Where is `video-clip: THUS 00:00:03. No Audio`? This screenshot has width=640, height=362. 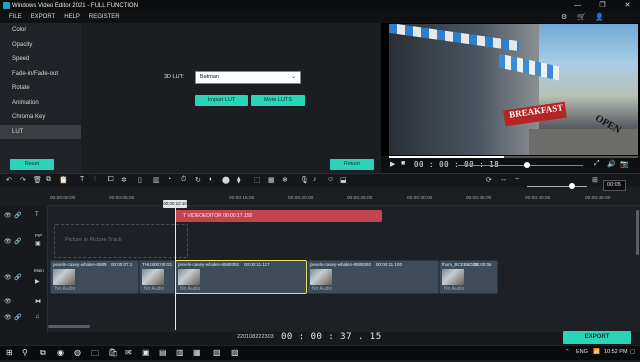
video-clip: THUS 00:00:03. No Audio is located at coordinates (157, 277).